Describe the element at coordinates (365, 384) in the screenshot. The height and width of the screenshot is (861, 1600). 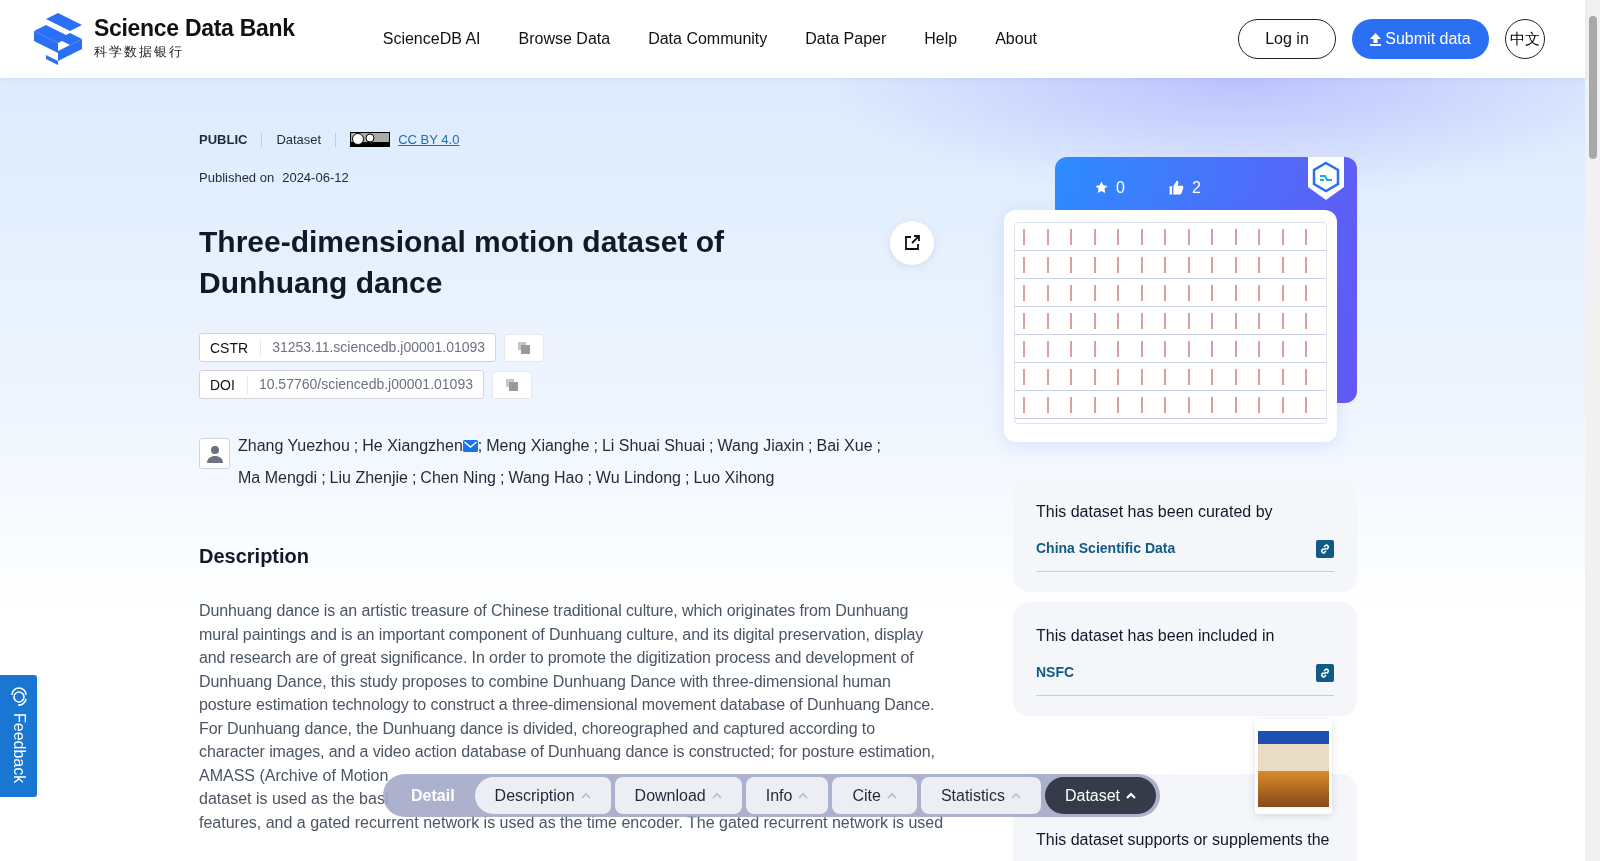
I see `identifier-value: 10.57760/sciencedb.j00001.01093` at that location.